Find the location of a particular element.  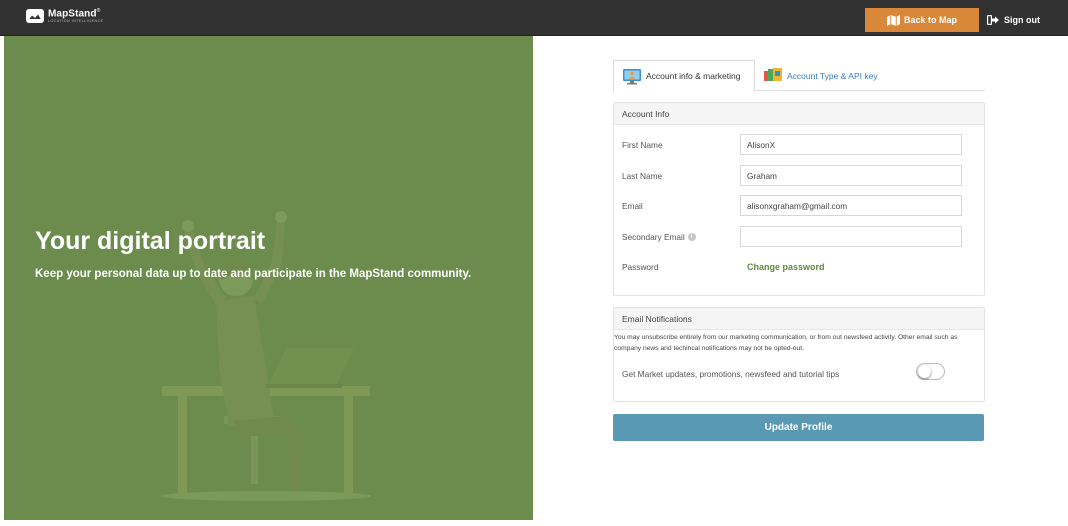

tab-account-type-api: Account Type & API key is located at coordinates (820, 75).